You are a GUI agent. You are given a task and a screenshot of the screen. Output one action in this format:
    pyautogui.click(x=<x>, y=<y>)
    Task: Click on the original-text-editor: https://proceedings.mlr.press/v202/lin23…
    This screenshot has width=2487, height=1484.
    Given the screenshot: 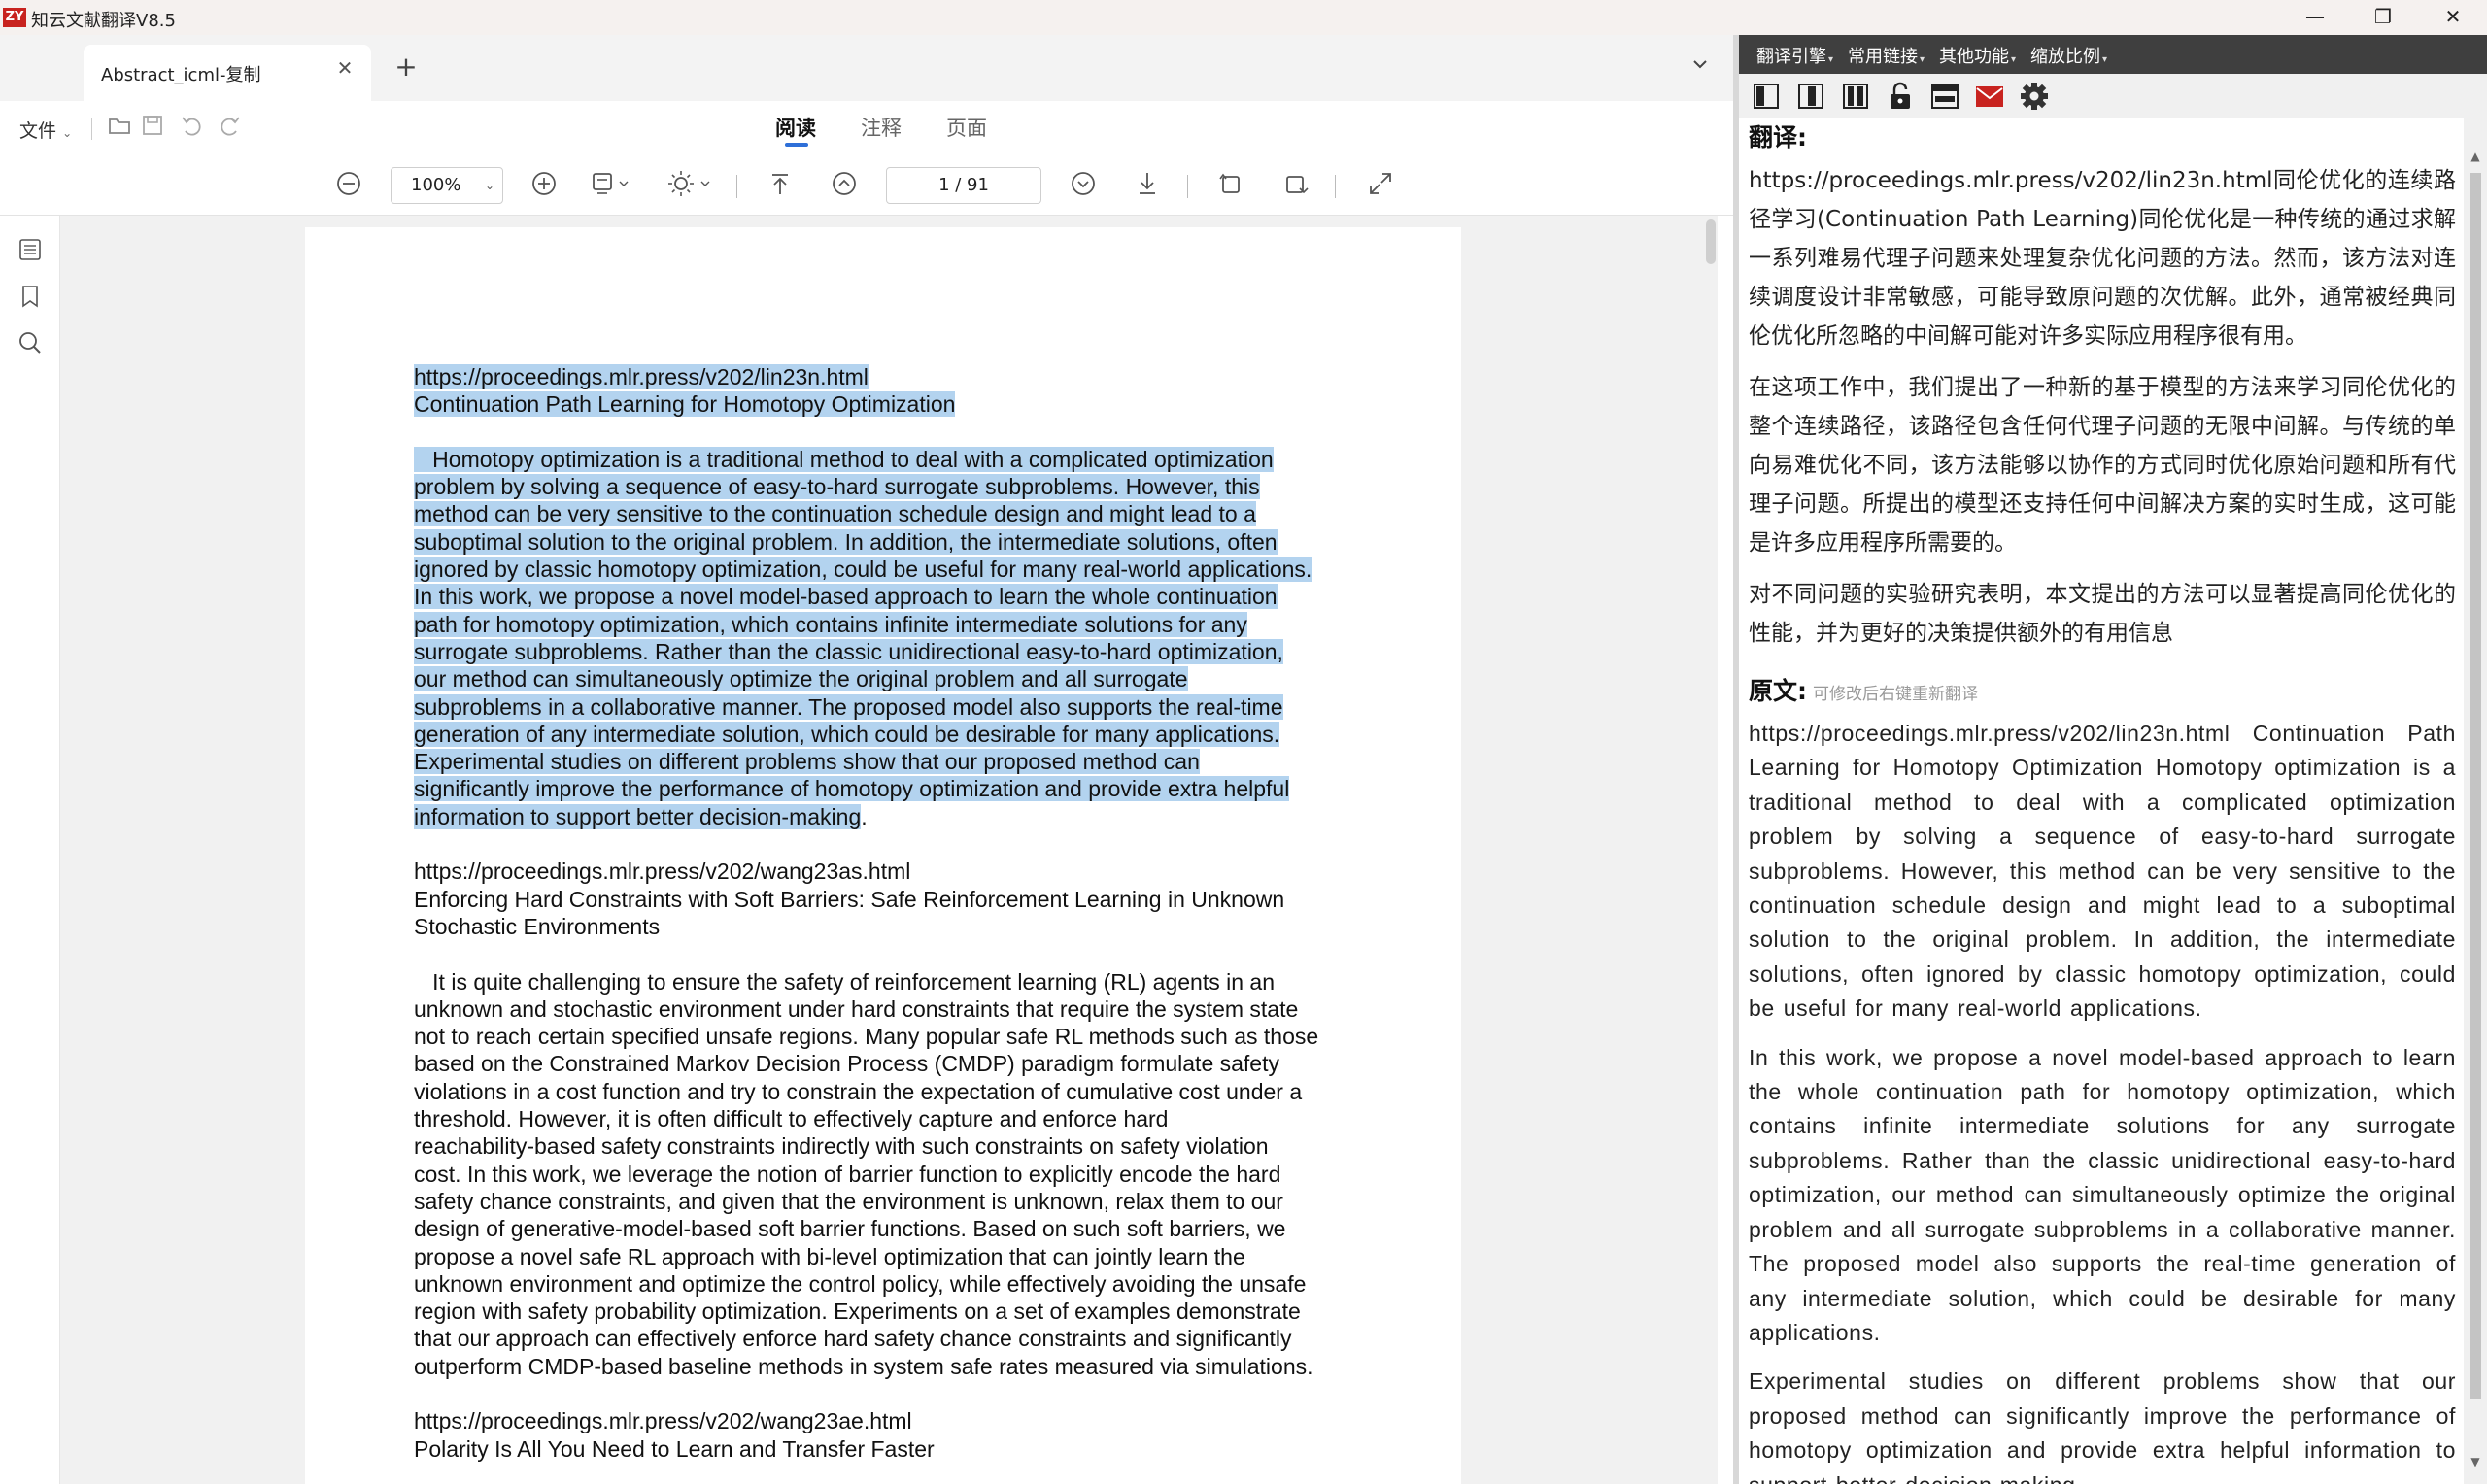 What is the action you would take?
    pyautogui.click(x=2102, y=1100)
    